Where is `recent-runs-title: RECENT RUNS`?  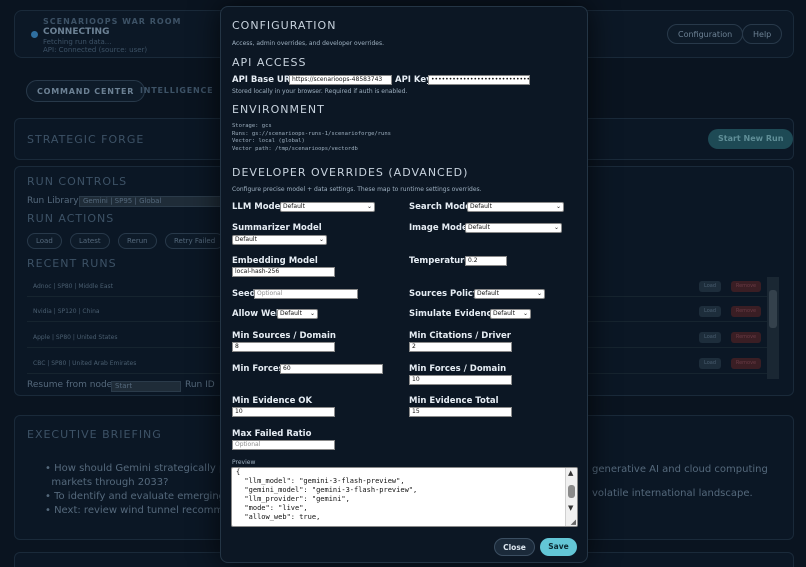
recent-runs-title: RECENT RUNS is located at coordinates (72, 263).